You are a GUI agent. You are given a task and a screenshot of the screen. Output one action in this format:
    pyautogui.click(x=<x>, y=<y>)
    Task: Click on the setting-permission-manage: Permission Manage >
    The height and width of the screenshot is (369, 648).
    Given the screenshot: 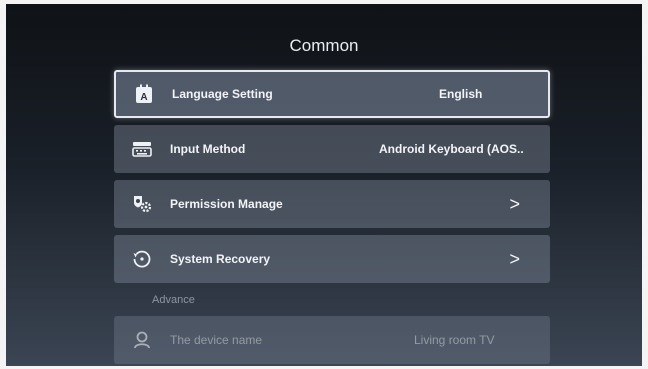 What is the action you would take?
    pyautogui.click(x=332, y=204)
    